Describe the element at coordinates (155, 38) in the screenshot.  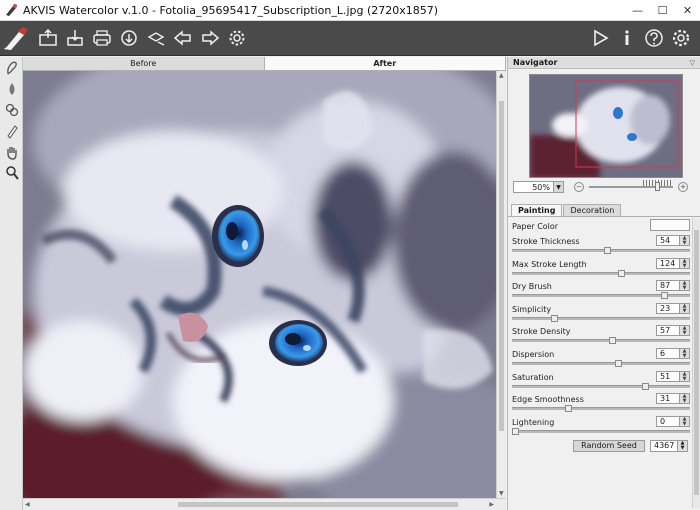
I see `batch-icon` at that location.